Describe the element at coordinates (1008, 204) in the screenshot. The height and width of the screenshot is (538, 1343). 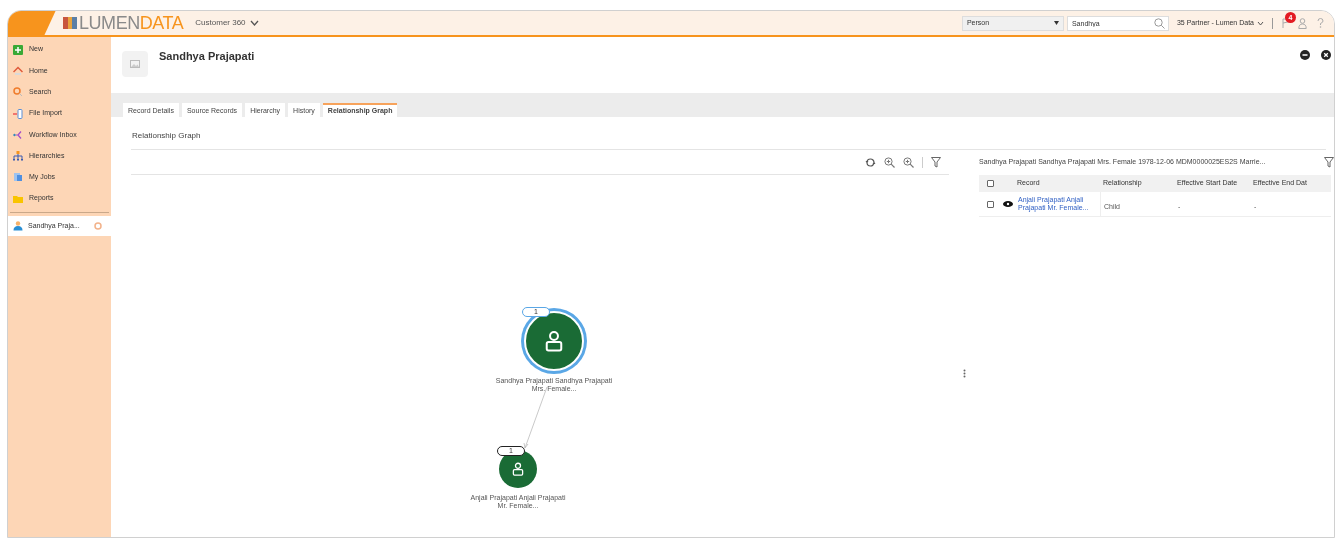
I see `eye-icon` at that location.